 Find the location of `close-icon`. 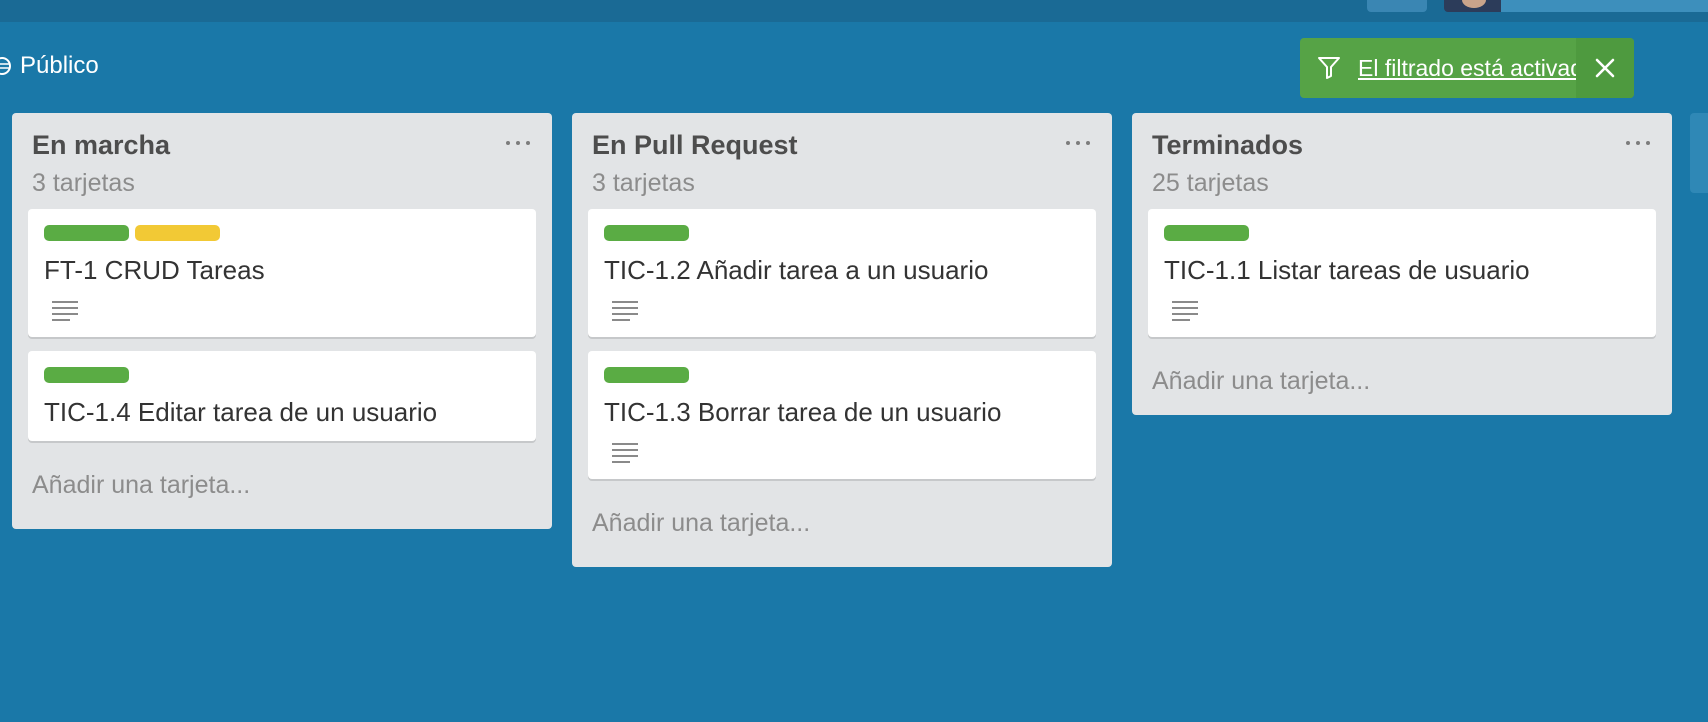

close-icon is located at coordinates (1605, 68).